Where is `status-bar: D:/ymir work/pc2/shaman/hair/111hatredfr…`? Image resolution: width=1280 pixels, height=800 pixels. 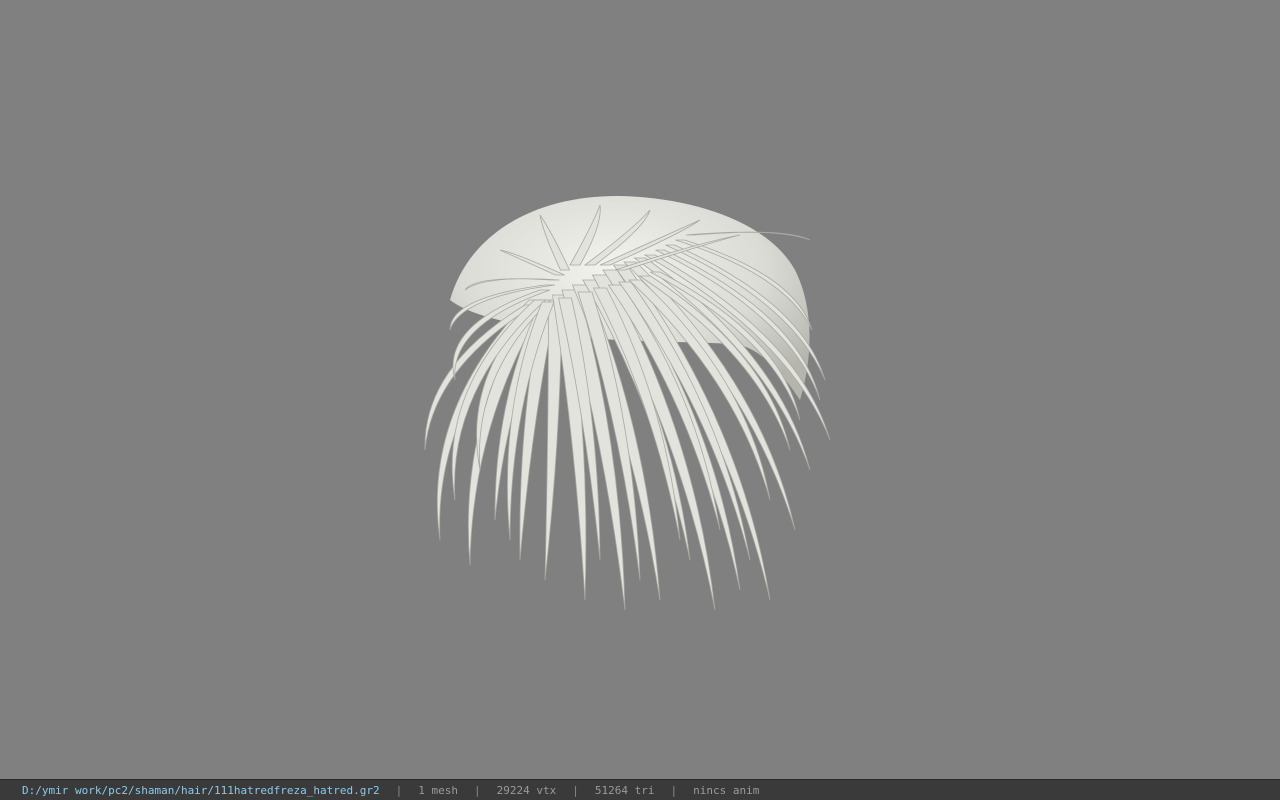
status-bar: D:/ymir work/pc2/shaman/hair/111hatredfr… is located at coordinates (640, 789).